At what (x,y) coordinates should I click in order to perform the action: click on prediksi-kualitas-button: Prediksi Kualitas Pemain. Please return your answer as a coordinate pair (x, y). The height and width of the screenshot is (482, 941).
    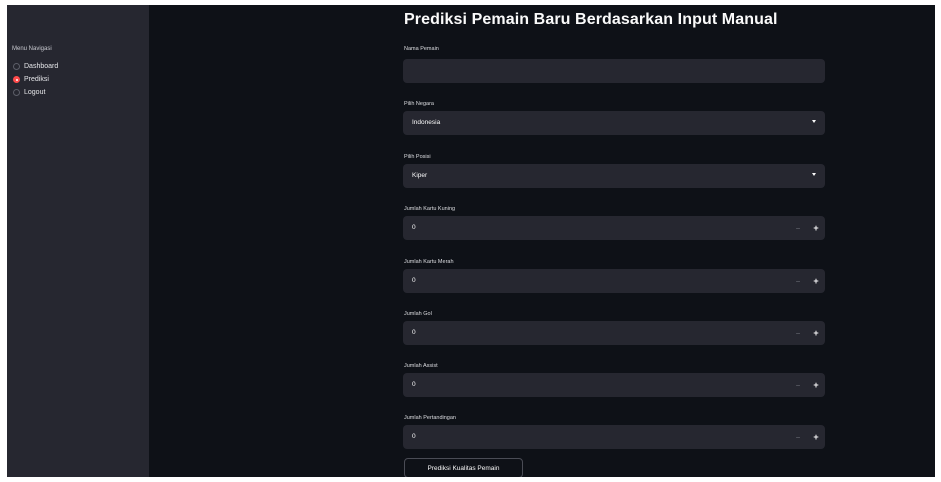
    Looking at the image, I should click on (463, 467).